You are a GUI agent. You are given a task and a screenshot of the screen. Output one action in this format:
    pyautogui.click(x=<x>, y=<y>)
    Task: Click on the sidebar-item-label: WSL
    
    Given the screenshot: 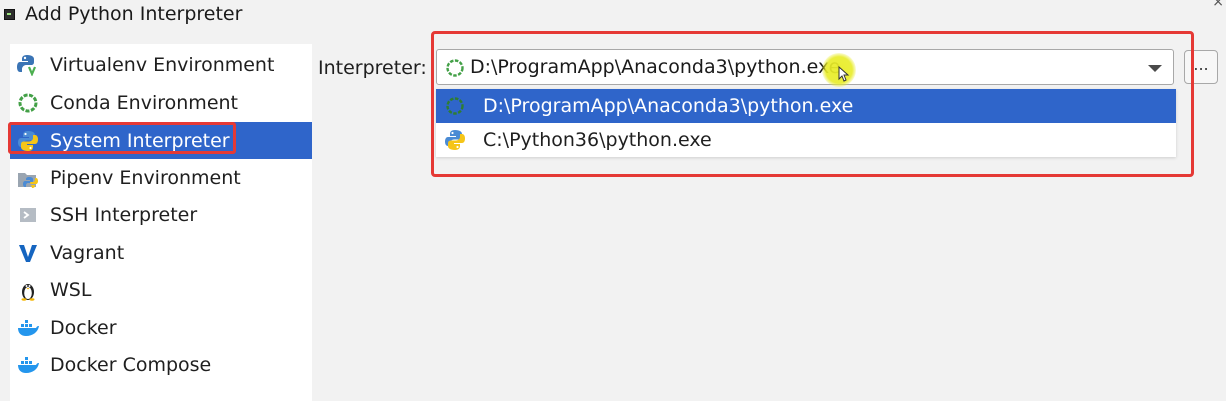 What is the action you would take?
    pyautogui.click(x=71, y=289)
    